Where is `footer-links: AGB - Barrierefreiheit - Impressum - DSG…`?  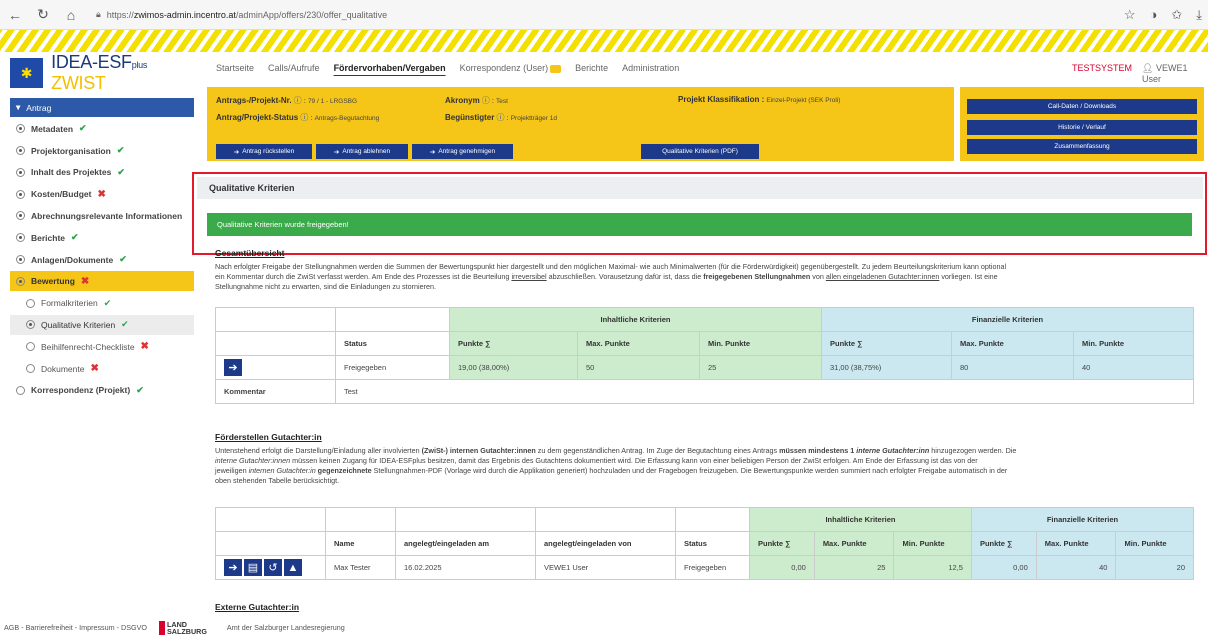
footer-links: AGB - Barrierefreiheit - Impressum - DSG… is located at coordinates (73, 627).